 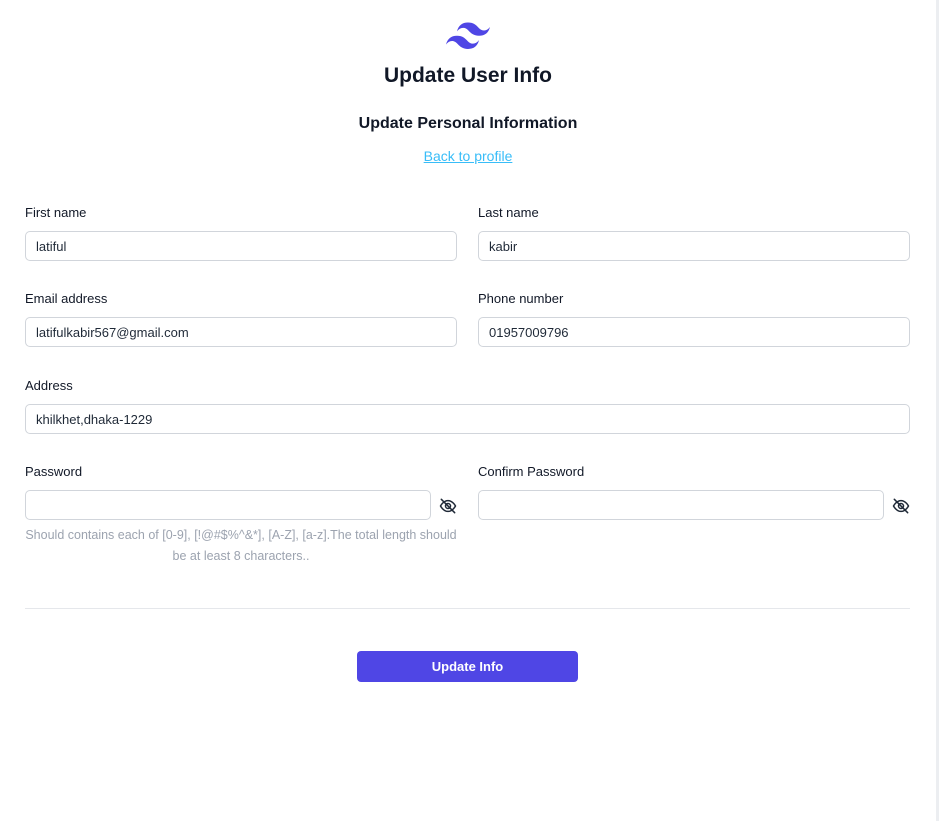 What do you see at coordinates (467, 608) in the screenshot?
I see `form-divider` at bounding box center [467, 608].